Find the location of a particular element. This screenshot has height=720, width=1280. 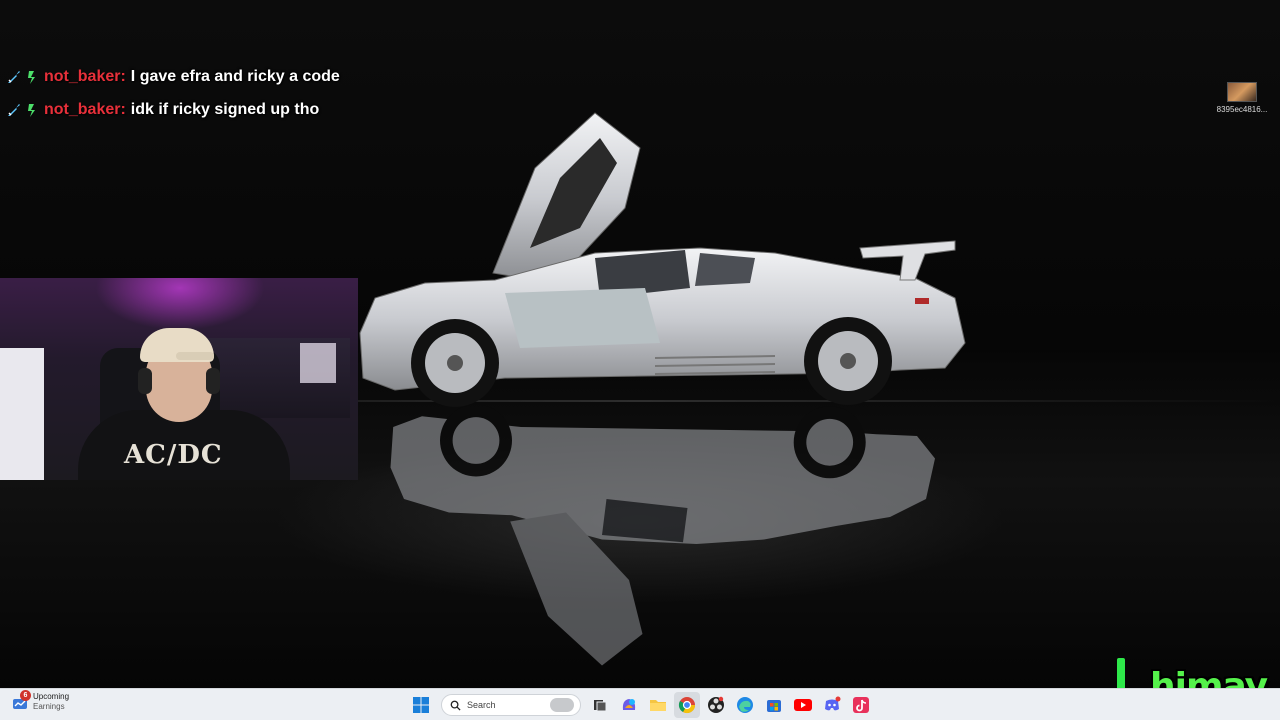

discord-icon is located at coordinates (832, 705).